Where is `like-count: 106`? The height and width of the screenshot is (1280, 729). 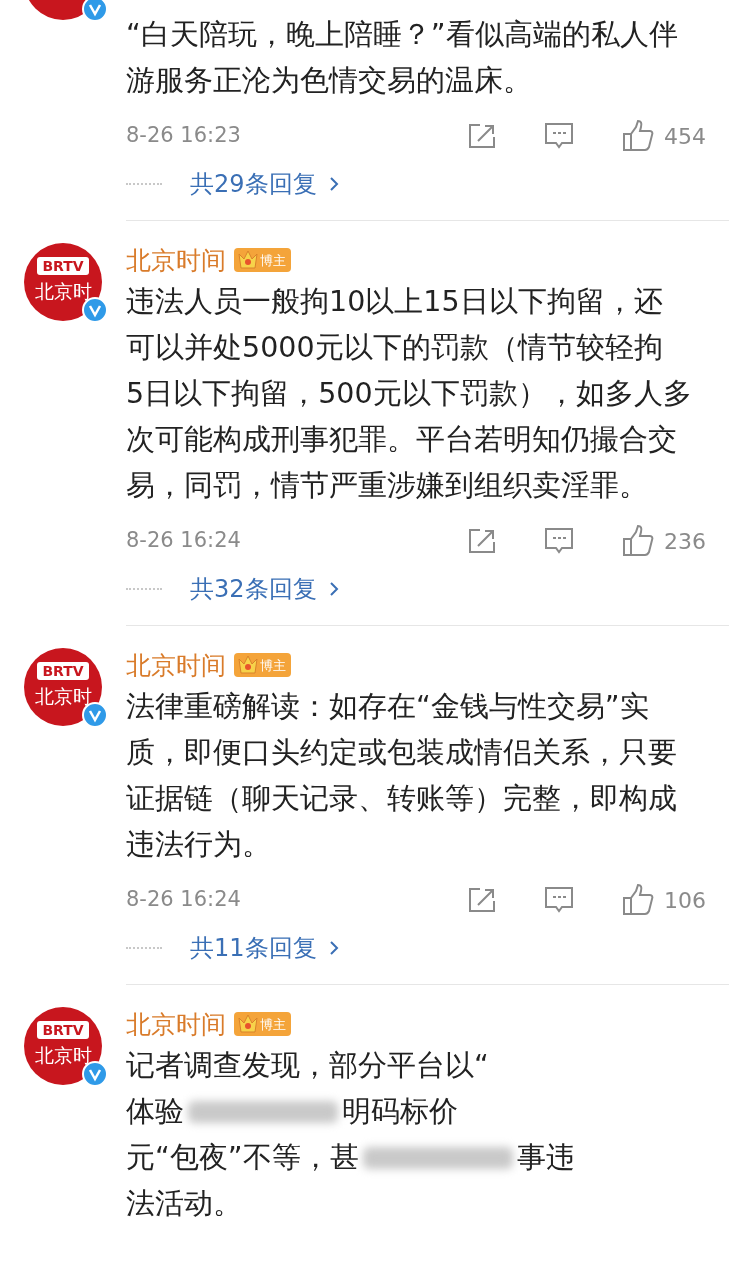
like-count: 106 is located at coordinates (685, 900).